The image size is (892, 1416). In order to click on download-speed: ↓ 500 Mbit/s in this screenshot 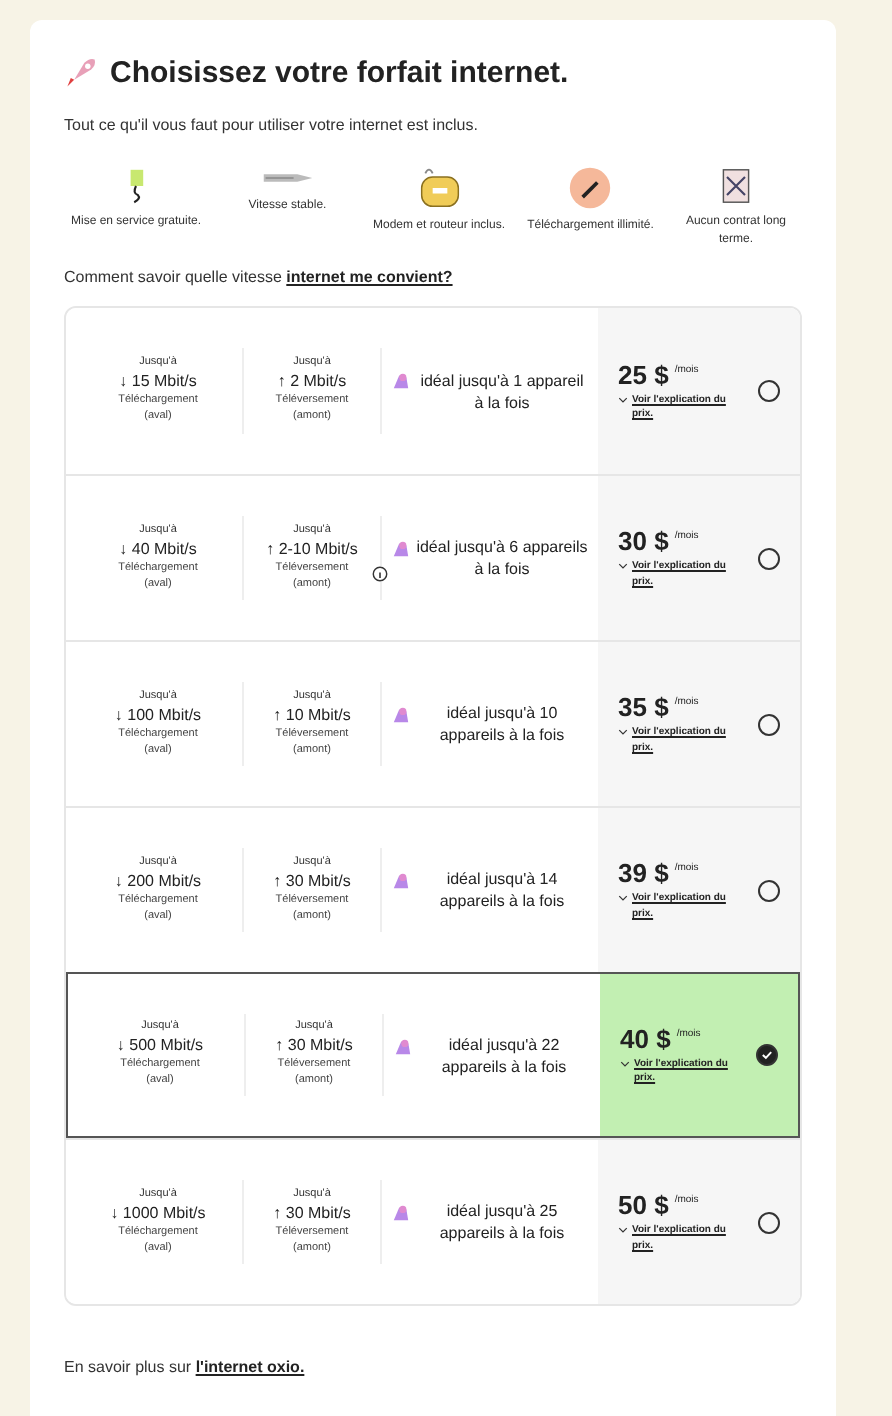, I will do `click(160, 1045)`.